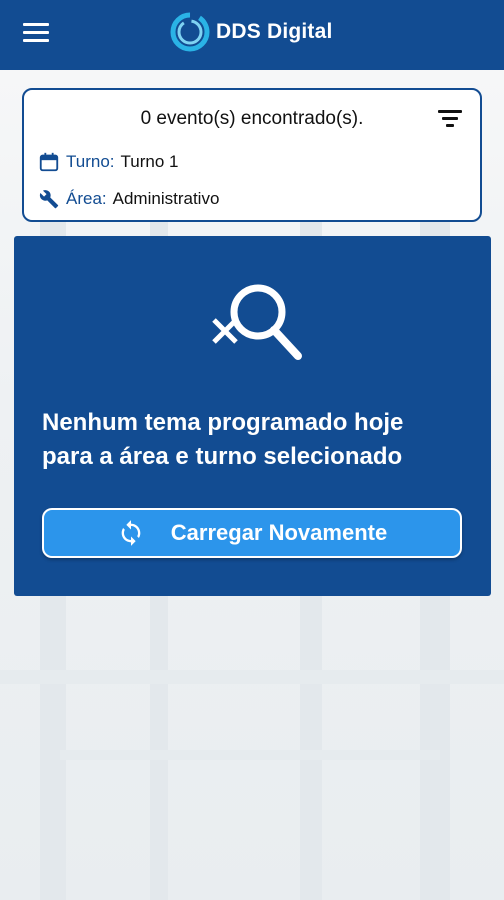 This screenshot has width=504, height=900. I want to click on shift-value: Turno 1, so click(149, 161).